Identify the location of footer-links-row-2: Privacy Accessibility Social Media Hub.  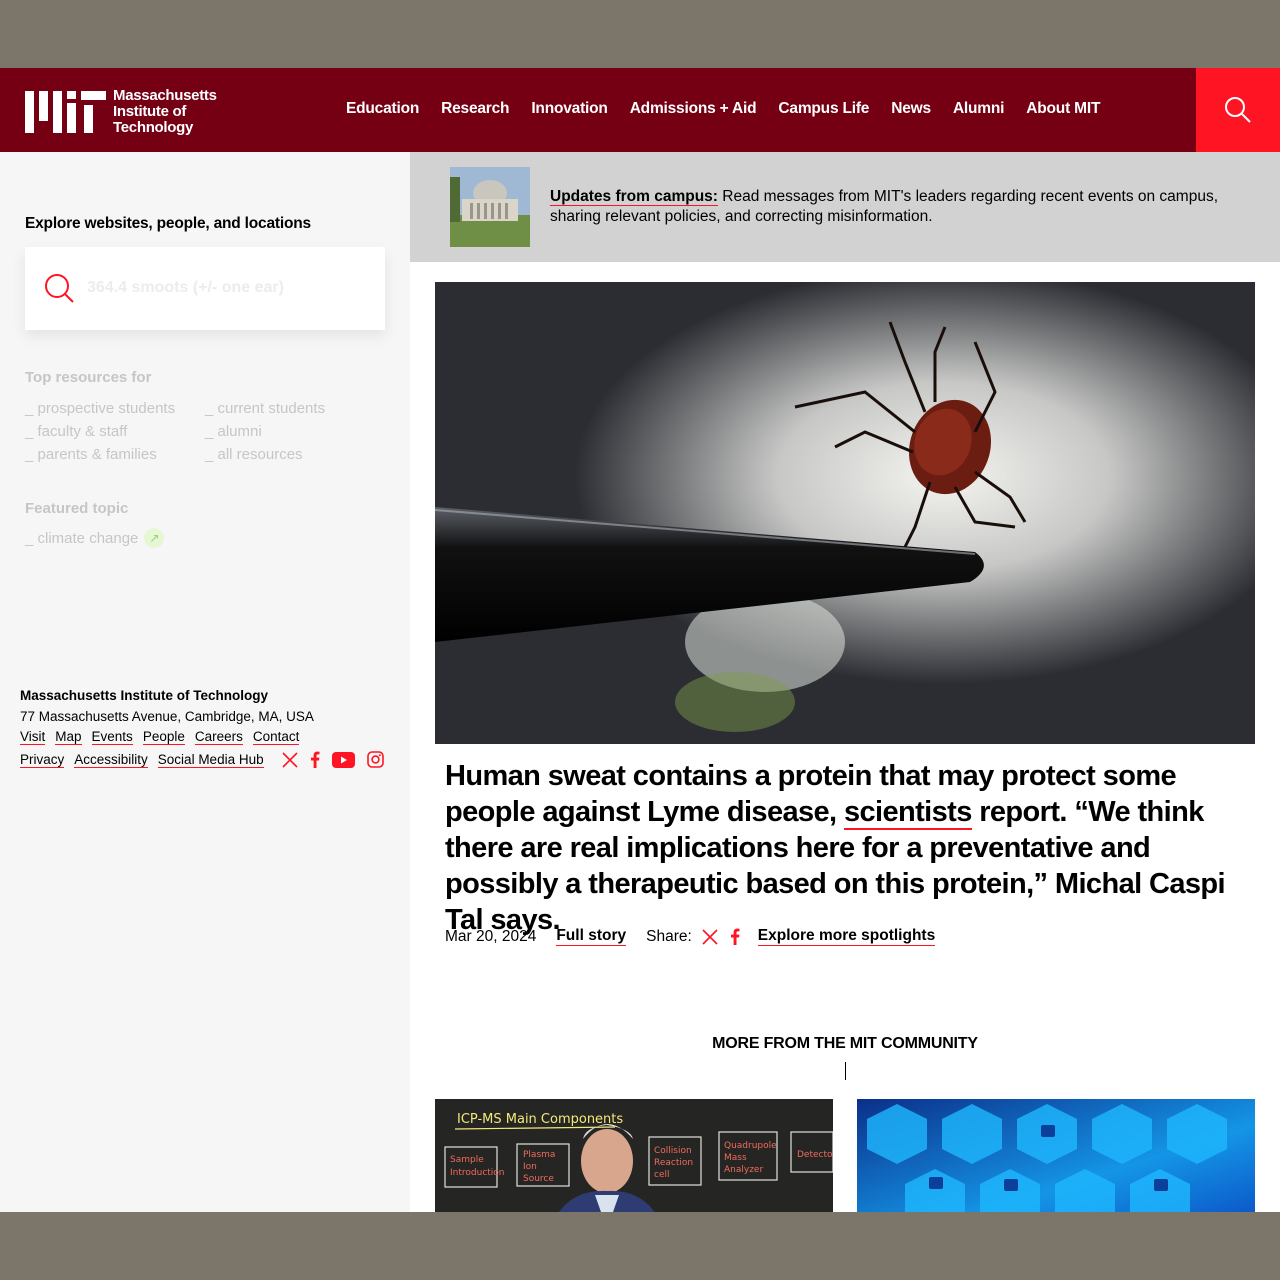
(202, 759).